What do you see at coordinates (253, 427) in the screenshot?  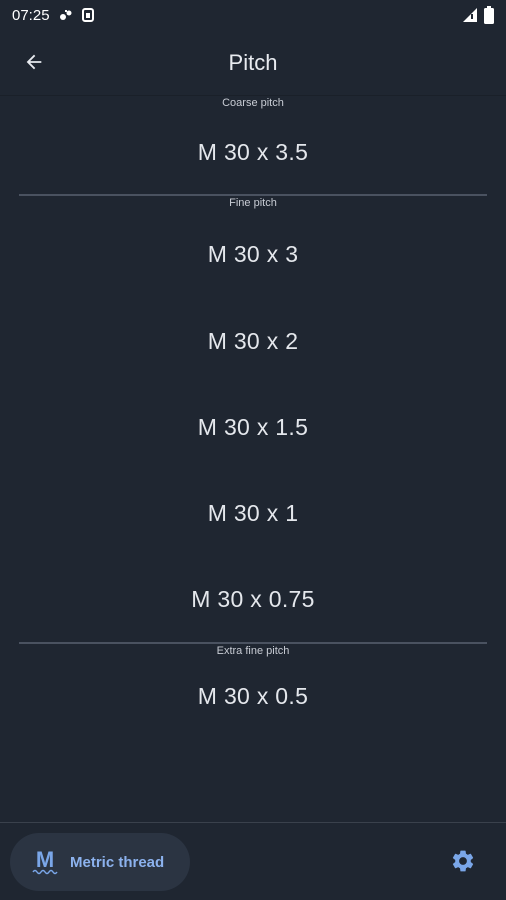 I see `pitch-item: M 30 x 1.5` at bounding box center [253, 427].